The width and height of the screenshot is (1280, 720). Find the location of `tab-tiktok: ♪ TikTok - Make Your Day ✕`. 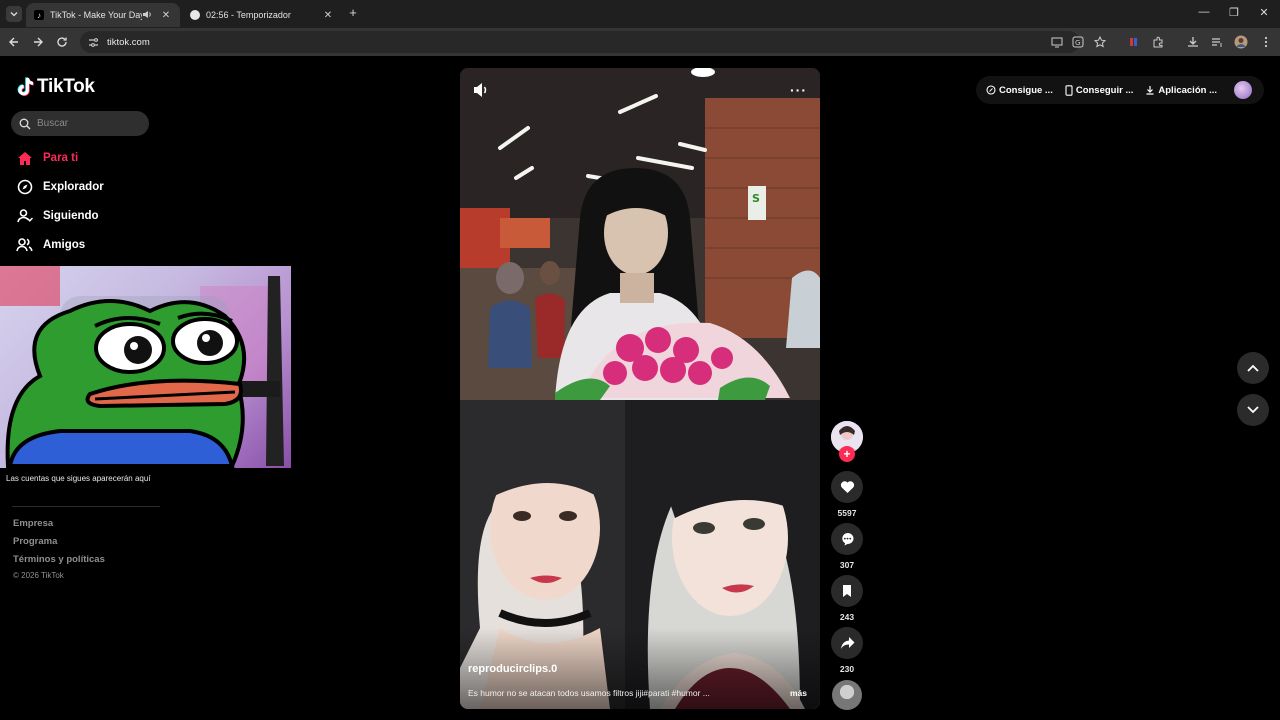

tab-tiktok: ♪ TikTok - Make Your Day ✕ is located at coordinates (103, 15).